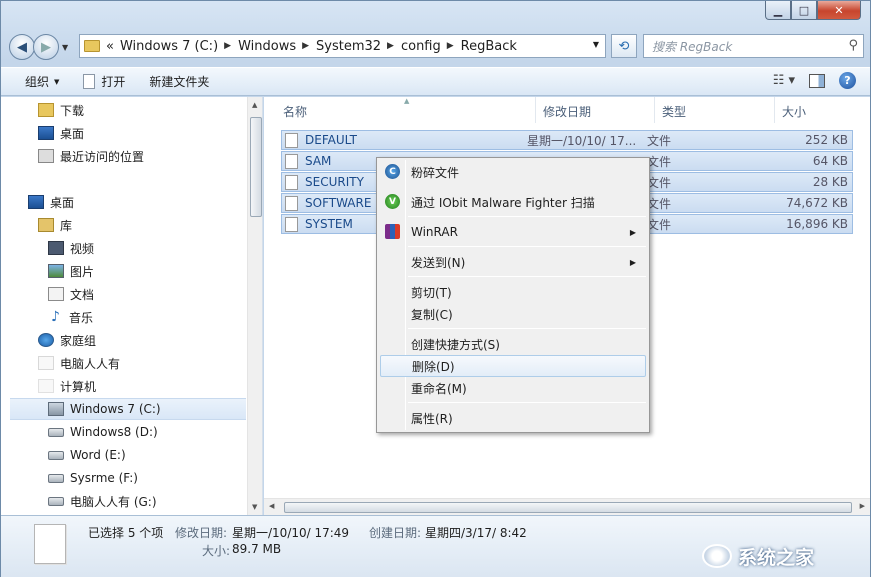 The width and height of the screenshot is (871, 577). Describe the element at coordinates (527, 276) in the screenshot. I see `menu-separator` at that location.